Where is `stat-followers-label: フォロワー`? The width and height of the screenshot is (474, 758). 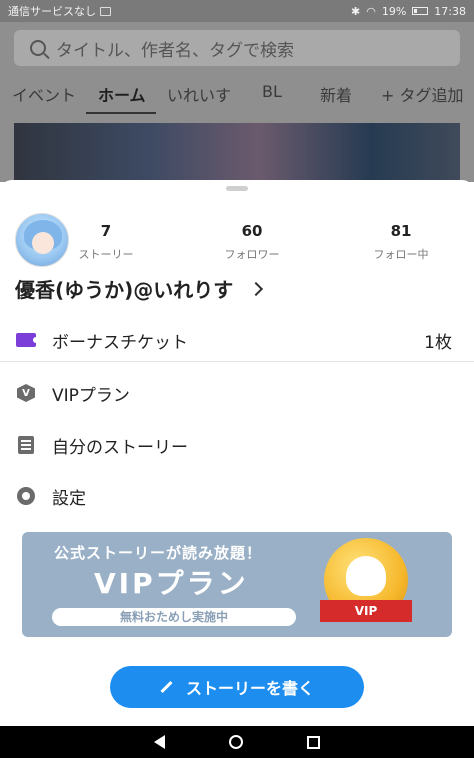 stat-followers-label: フォロワー is located at coordinates (252, 254).